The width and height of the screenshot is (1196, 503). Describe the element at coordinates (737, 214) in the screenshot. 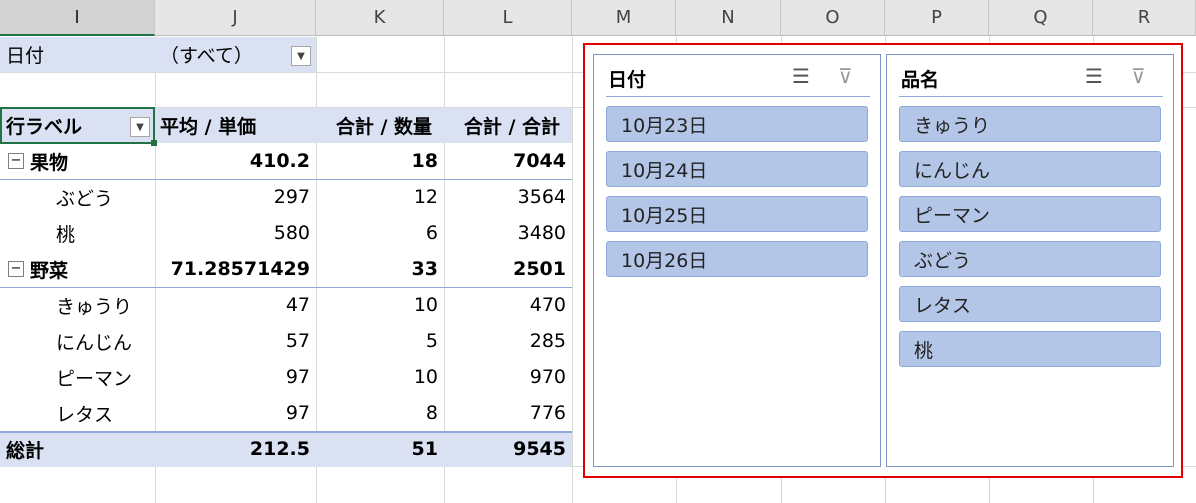

I see `slicer-item: 10月25日` at that location.